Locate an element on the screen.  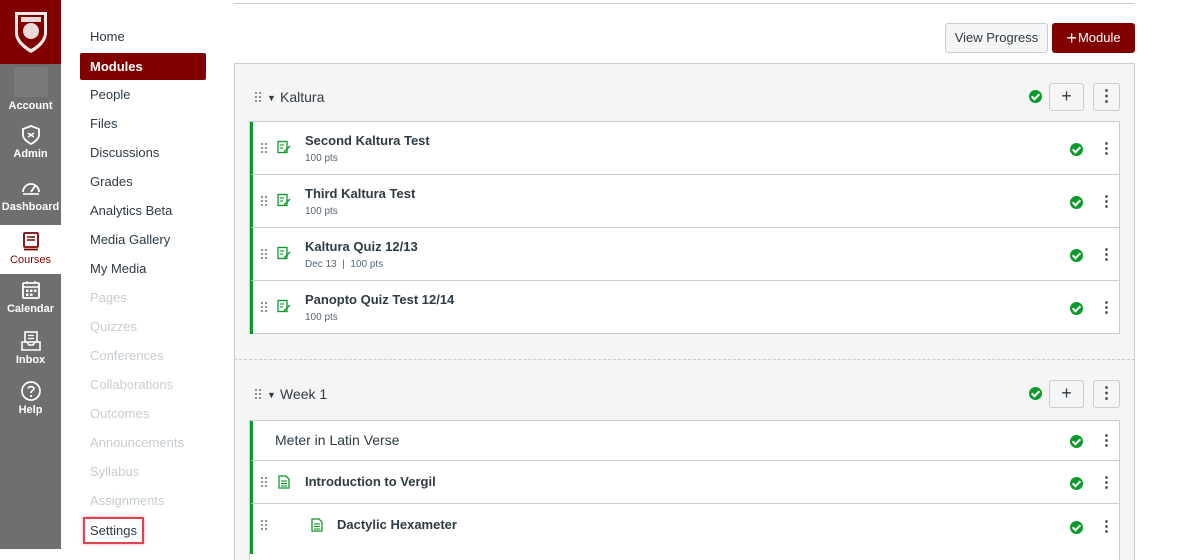
dashboard-gauge-icon is located at coordinates (30, 189).